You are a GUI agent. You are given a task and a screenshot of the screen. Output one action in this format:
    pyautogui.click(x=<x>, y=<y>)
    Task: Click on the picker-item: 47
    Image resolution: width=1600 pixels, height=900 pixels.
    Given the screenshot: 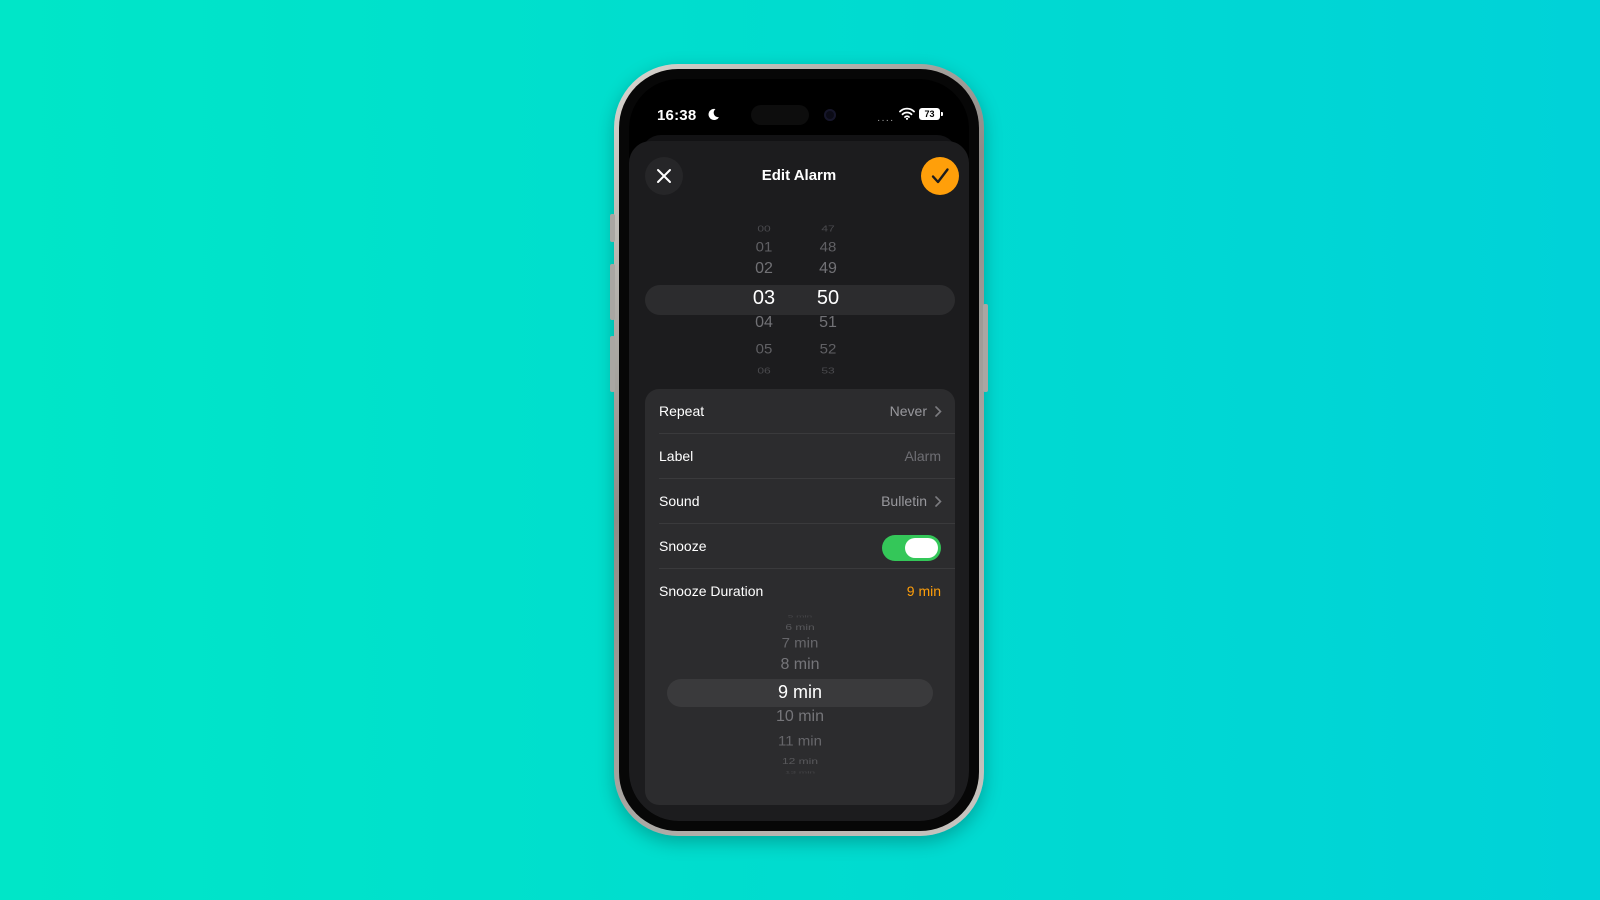 What is the action you would take?
    pyautogui.click(x=828, y=228)
    